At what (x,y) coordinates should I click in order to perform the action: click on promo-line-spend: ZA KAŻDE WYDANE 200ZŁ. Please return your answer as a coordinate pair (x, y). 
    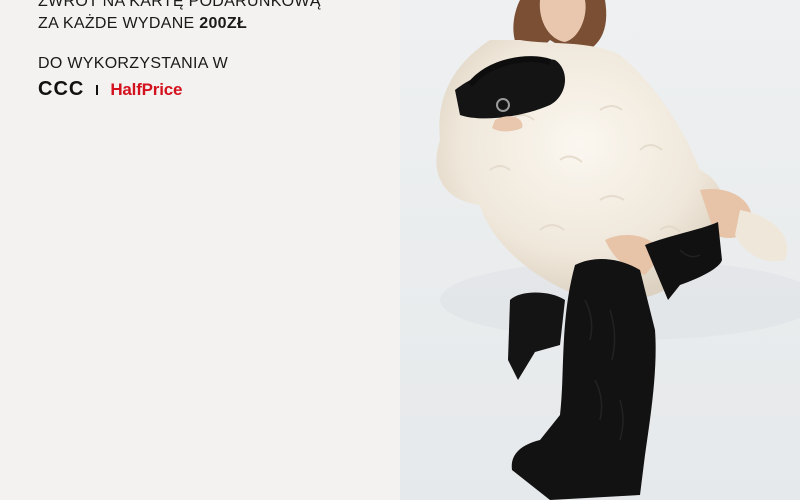
    Looking at the image, I should click on (208, 24).